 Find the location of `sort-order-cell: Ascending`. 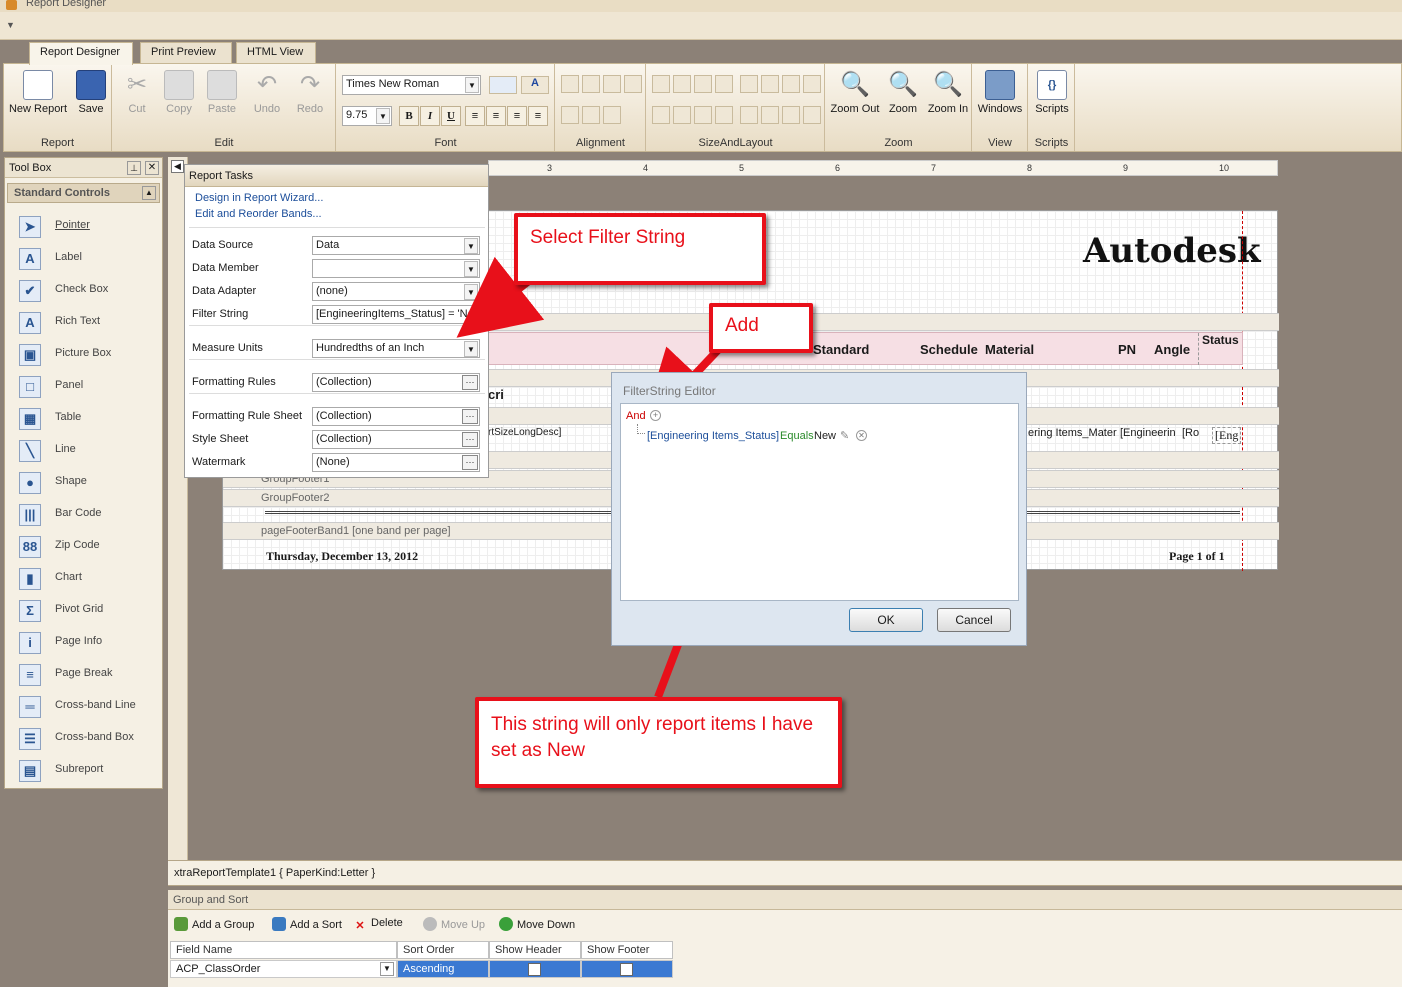

sort-order-cell: Ascending is located at coordinates (443, 969).